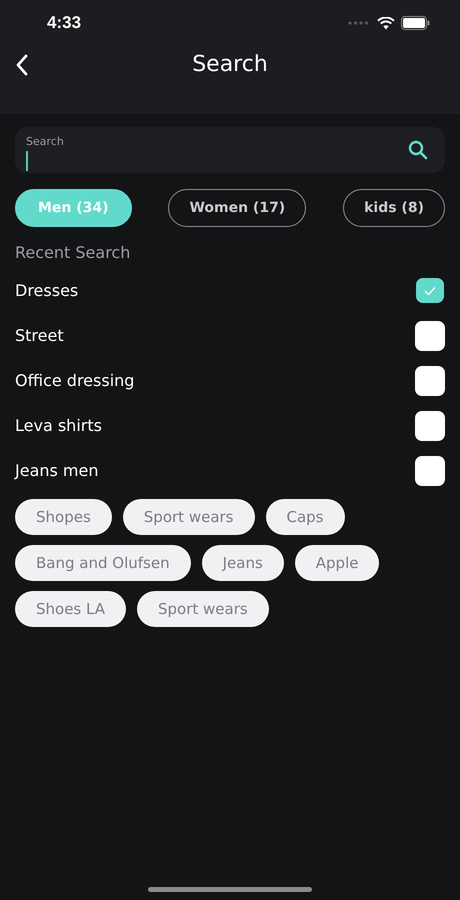 The height and width of the screenshot is (900, 460). I want to click on filter-tab: Women (17), so click(237, 208).